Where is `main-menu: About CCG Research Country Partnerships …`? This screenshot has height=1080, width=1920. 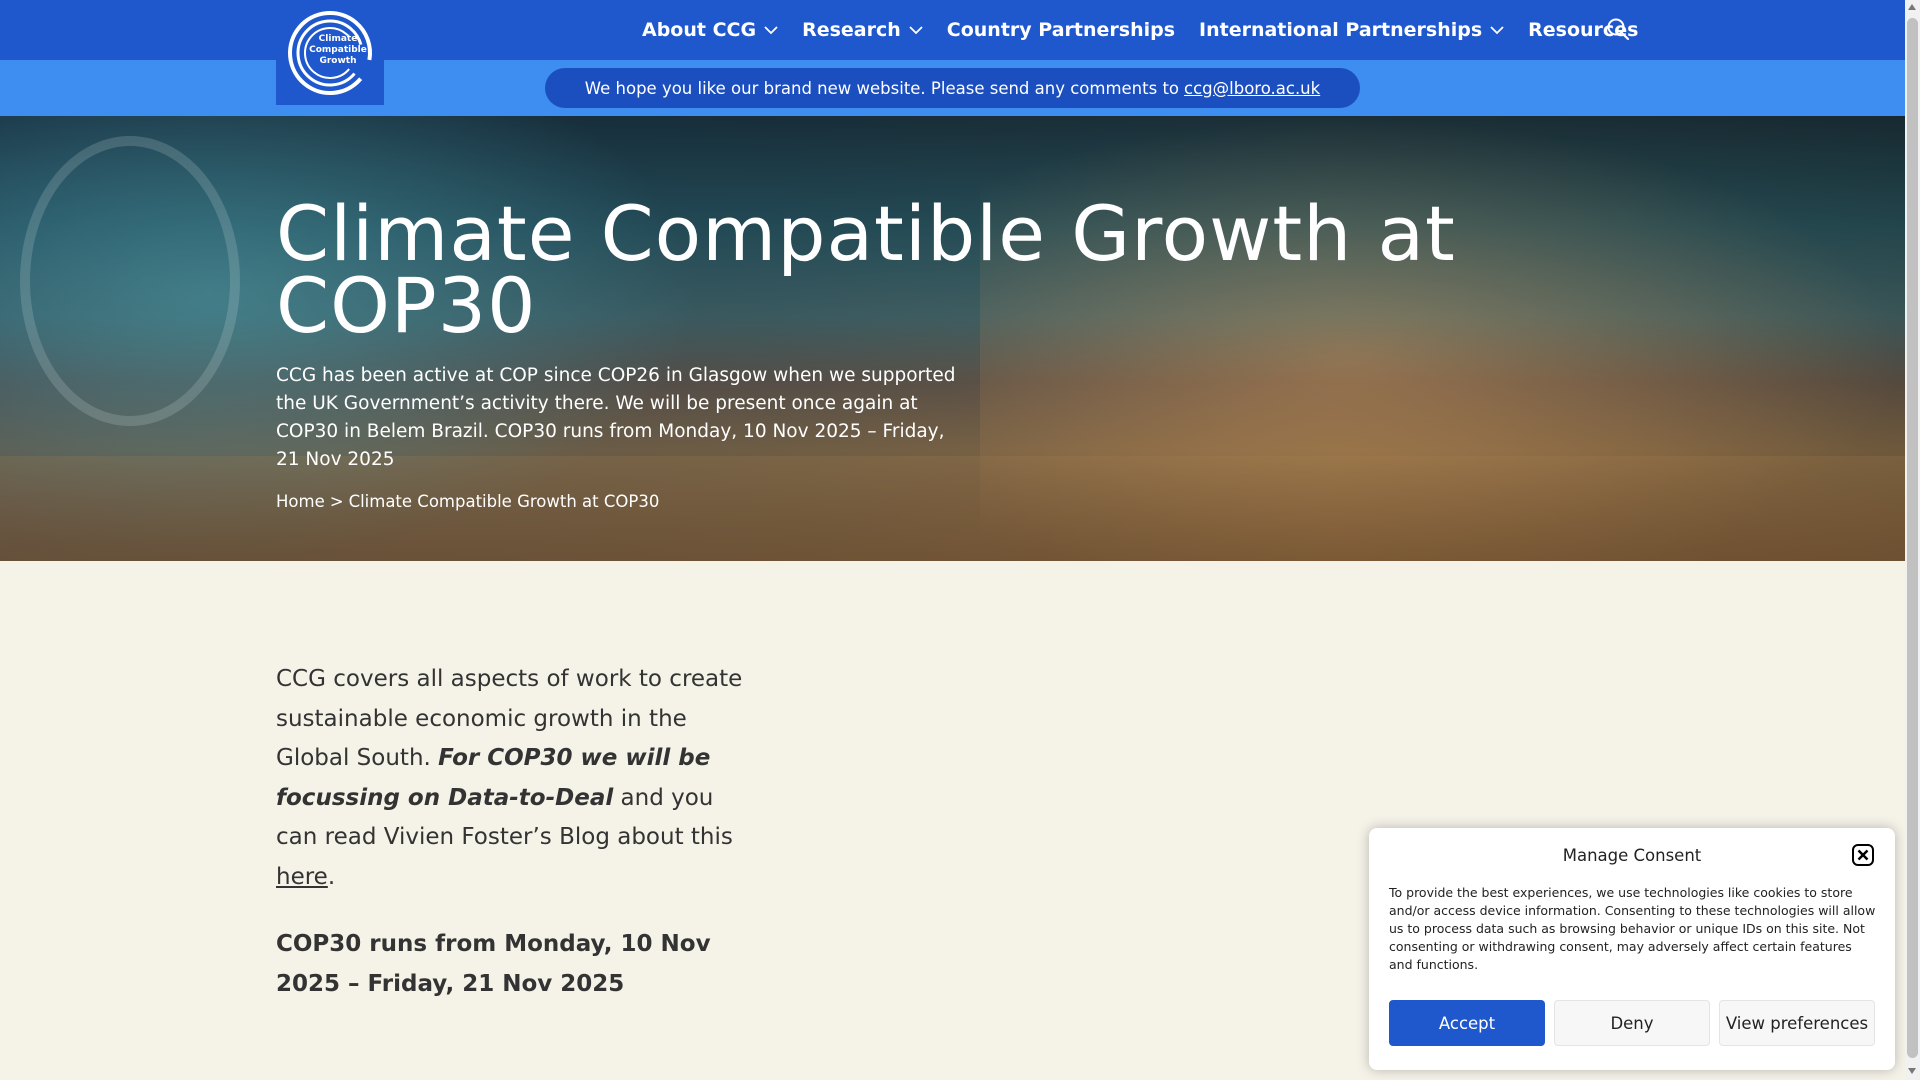 main-menu: About CCG Research Country Partnerships … is located at coordinates (1152, 30).